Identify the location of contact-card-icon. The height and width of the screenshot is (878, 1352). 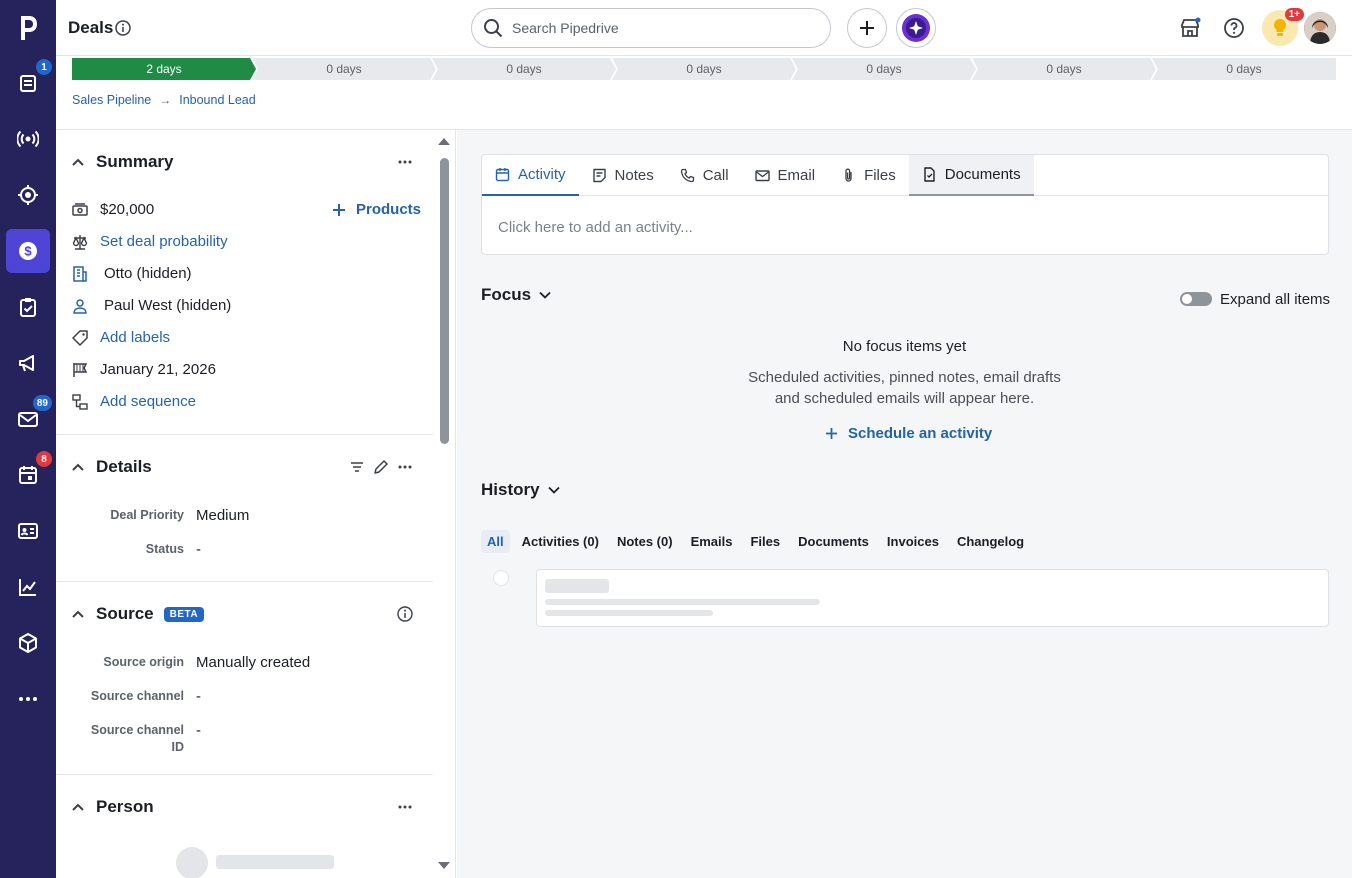
(28, 531).